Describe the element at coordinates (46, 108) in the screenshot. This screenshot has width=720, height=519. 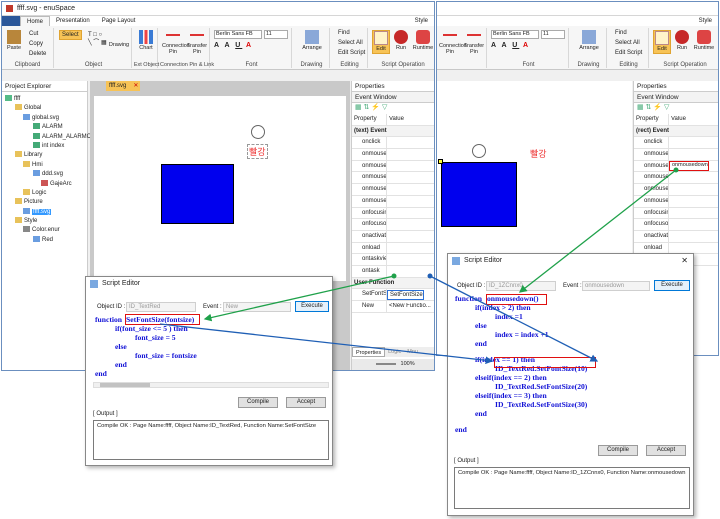
I see `tree-item: Global` at that location.